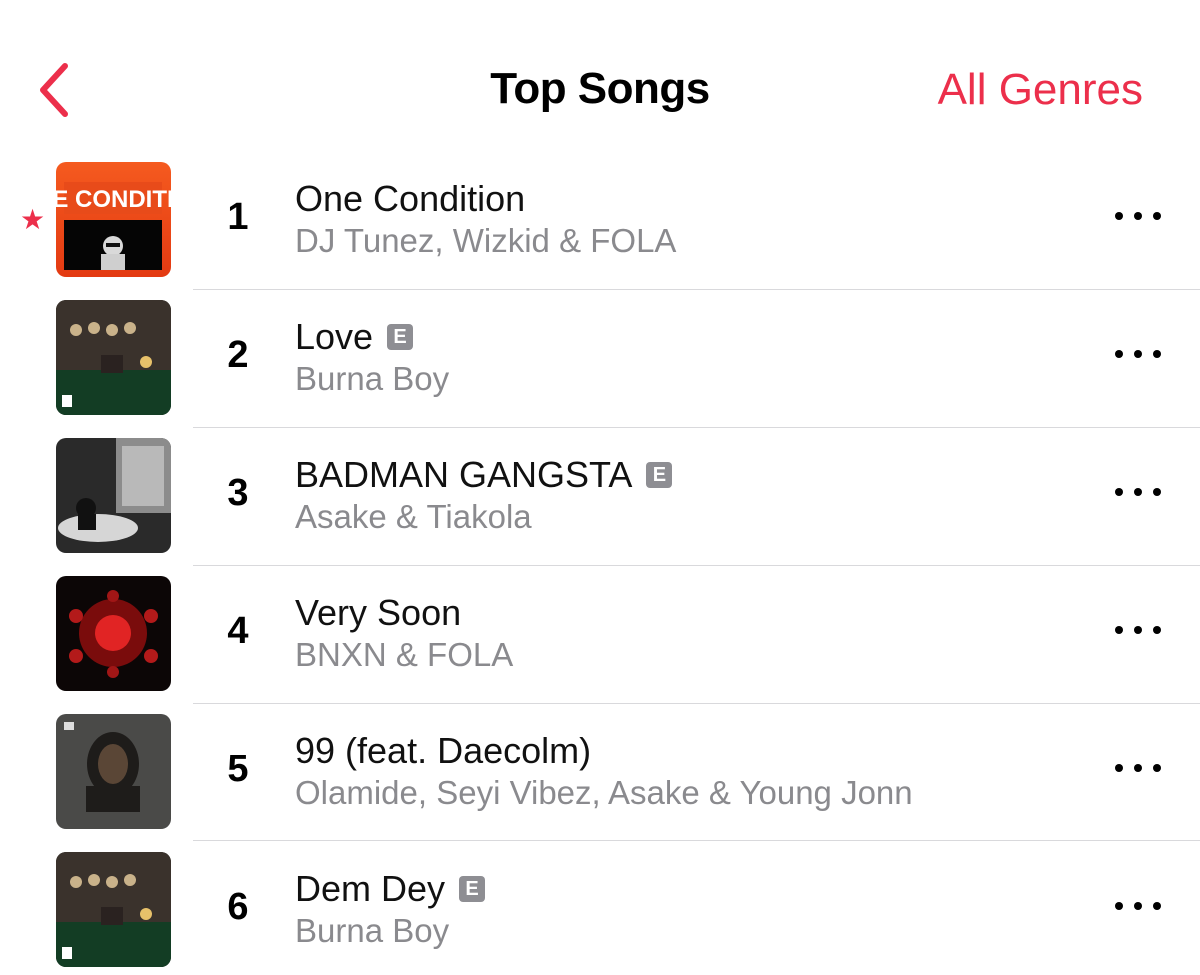 The height and width of the screenshot is (975, 1200). What do you see at coordinates (604, 792) in the screenshot?
I see `artist-name: Olamide, Seyi Vibez, Asake & Young Jonn` at bounding box center [604, 792].